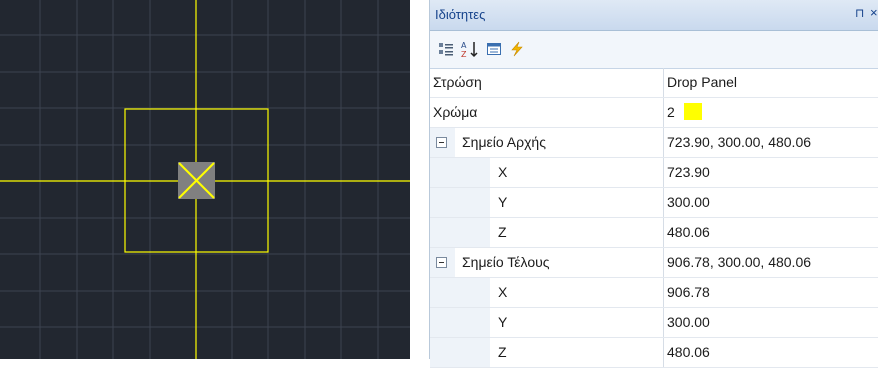 The height and width of the screenshot is (368, 878). What do you see at coordinates (470, 49) in the screenshot?
I see `sort-az-icon: A Z` at bounding box center [470, 49].